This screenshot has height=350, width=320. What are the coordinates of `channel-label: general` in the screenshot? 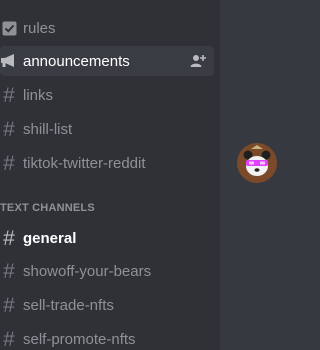 It's located at (50, 238).